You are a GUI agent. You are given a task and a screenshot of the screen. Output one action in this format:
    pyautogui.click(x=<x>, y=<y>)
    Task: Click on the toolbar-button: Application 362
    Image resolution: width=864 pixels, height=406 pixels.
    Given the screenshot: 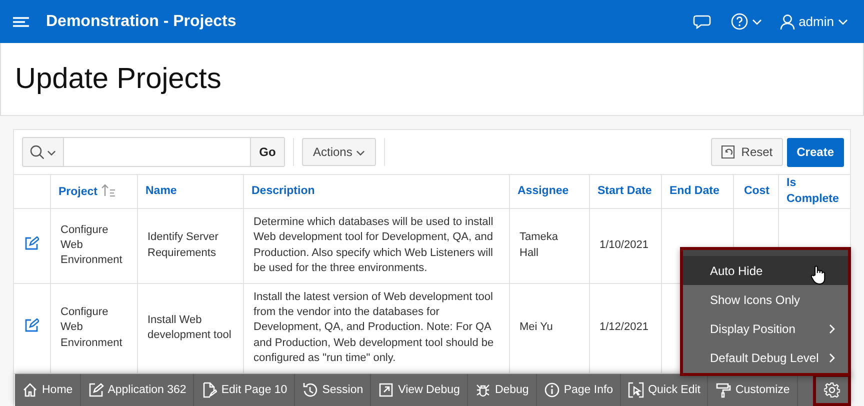 What is the action you would take?
    pyautogui.click(x=137, y=390)
    